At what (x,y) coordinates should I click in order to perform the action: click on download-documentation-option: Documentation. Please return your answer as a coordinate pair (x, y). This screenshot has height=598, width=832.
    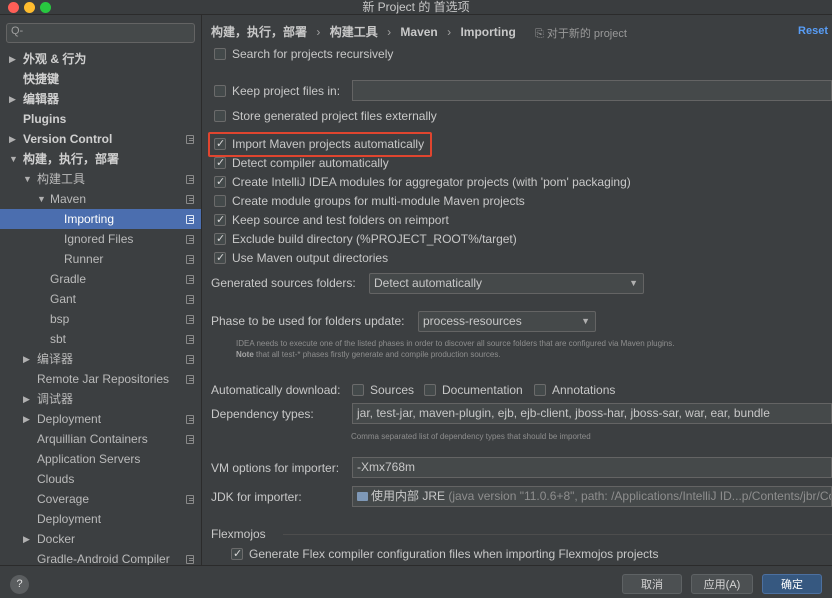
    Looking at the image, I should click on (473, 390).